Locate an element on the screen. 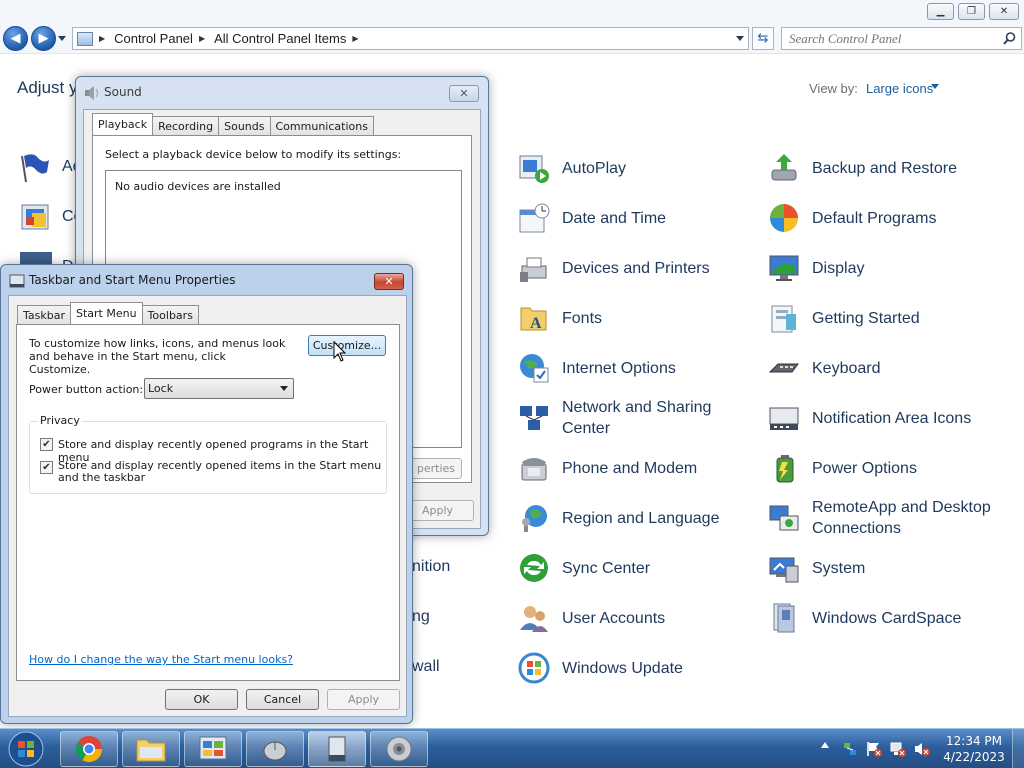 The height and width of the screenshot is (768, 1024). address-dropdown-icon is located at coordinates (740, 38).